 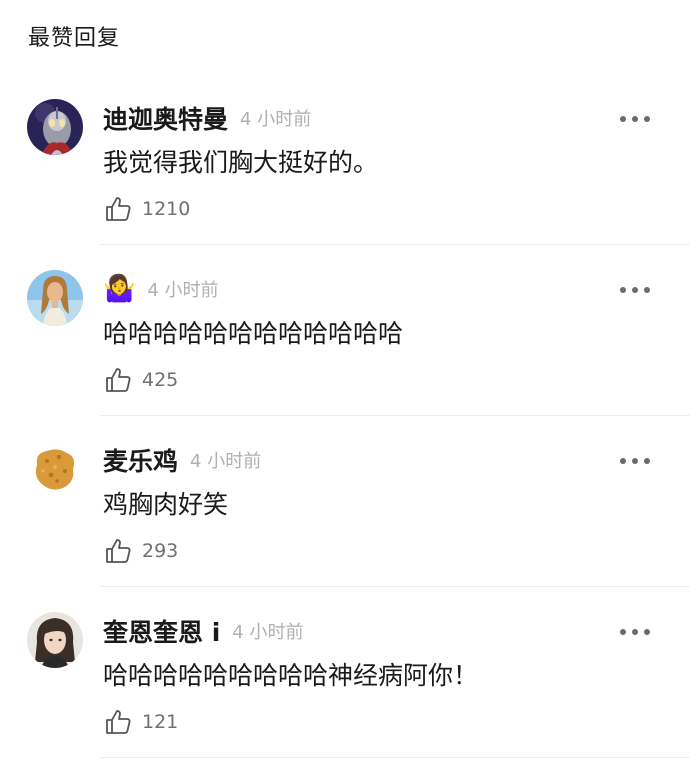 I want to click on section-title: 最赞回复, so click(x=74, y=38).